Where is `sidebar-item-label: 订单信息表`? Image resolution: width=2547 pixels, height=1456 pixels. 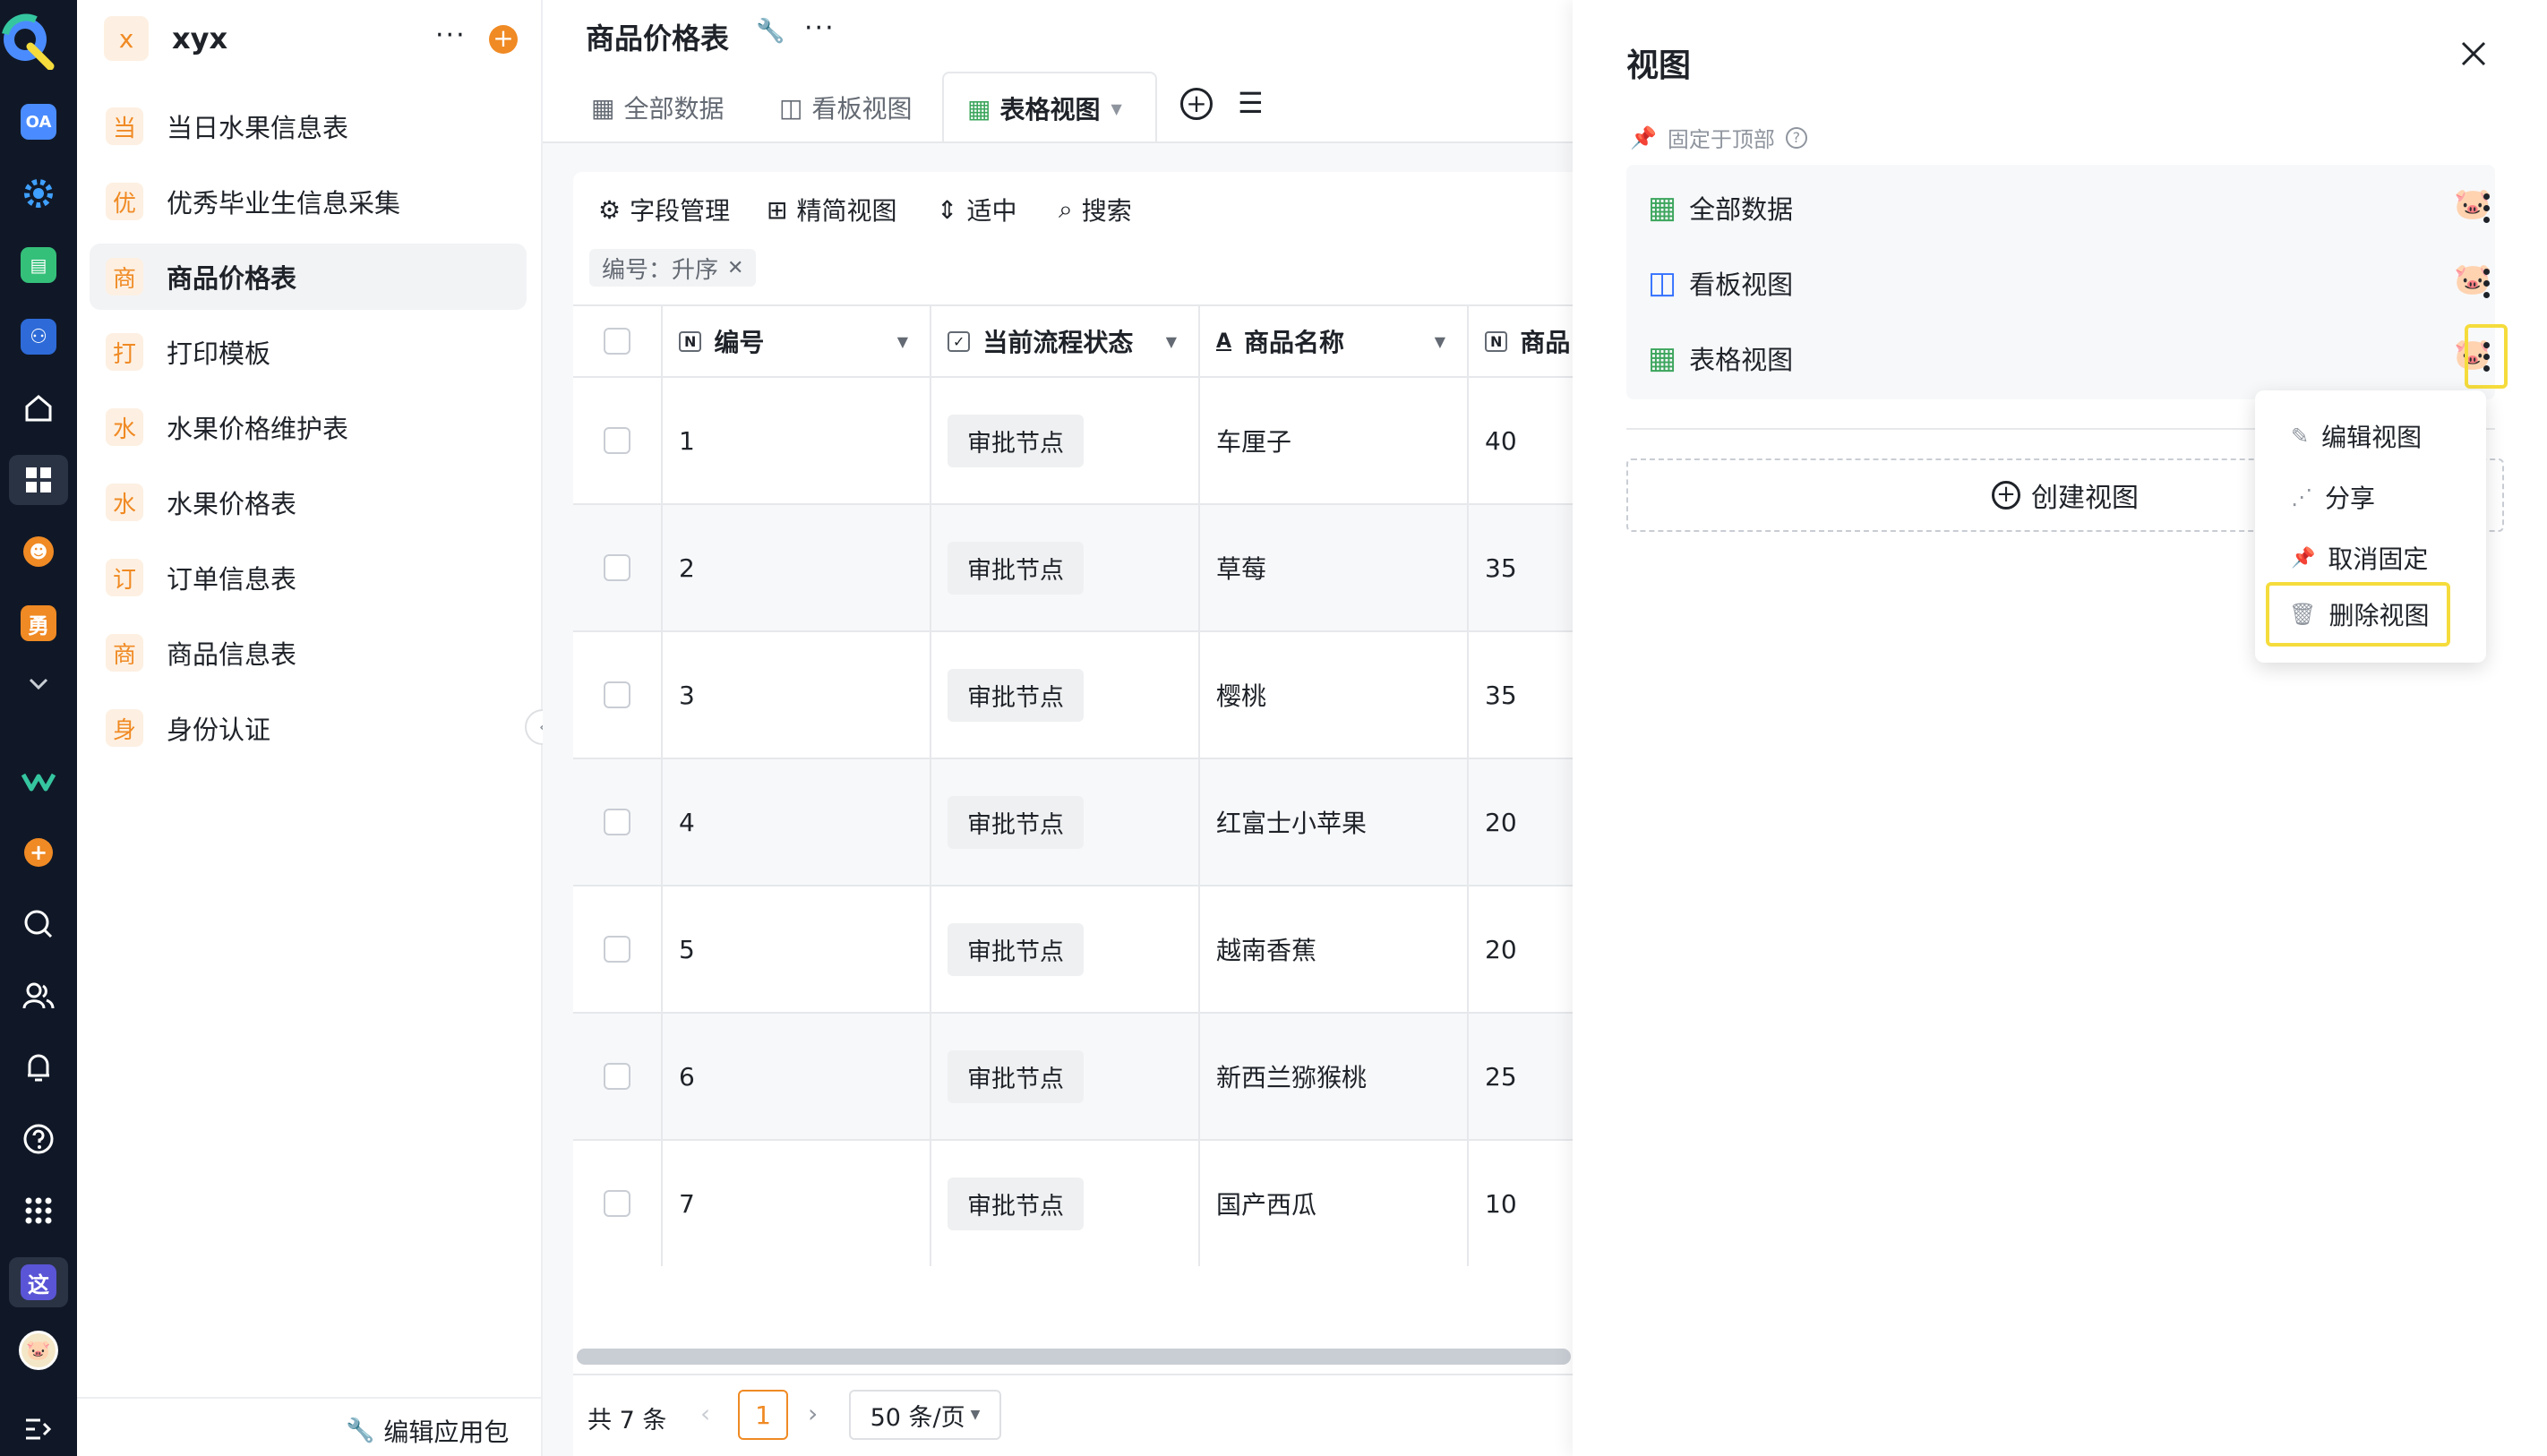
sidebar-item-label: 订单信息表 is located at coordinates (232, 579).